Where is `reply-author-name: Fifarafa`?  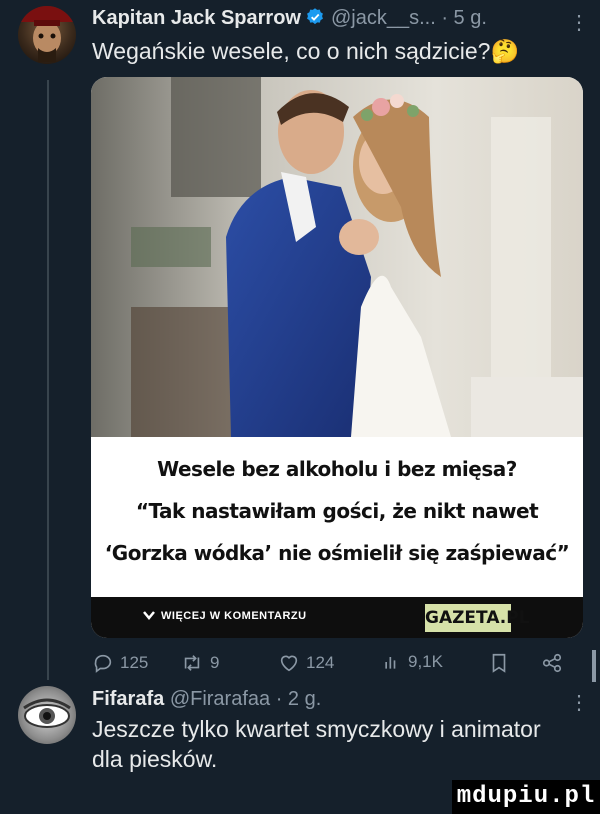
reply-author-name: Fifarafa is located at coordinates (128, 699).